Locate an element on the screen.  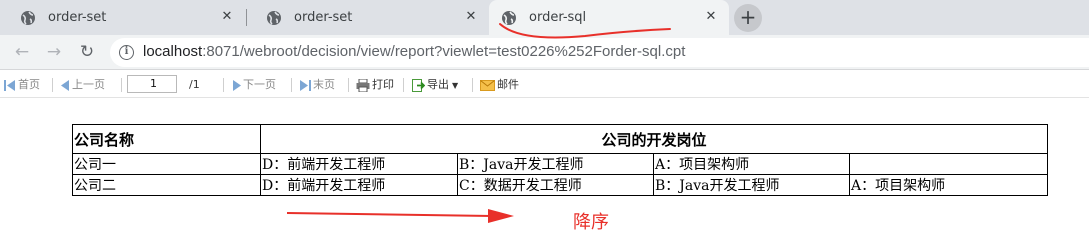
tab-underline-annotation is located at coordinates (585, 31).